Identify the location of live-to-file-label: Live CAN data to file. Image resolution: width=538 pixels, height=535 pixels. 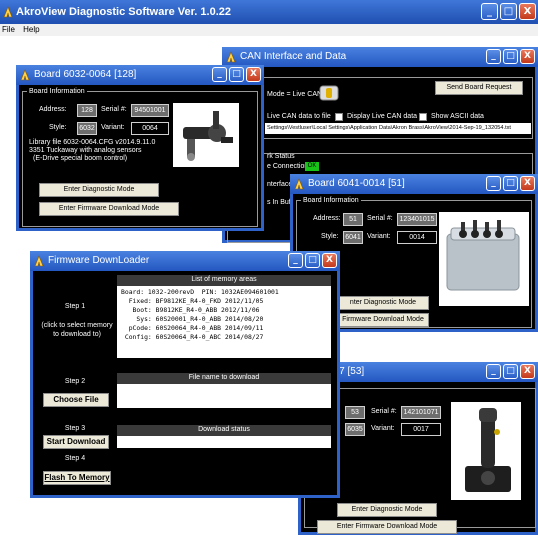
(299, 116).